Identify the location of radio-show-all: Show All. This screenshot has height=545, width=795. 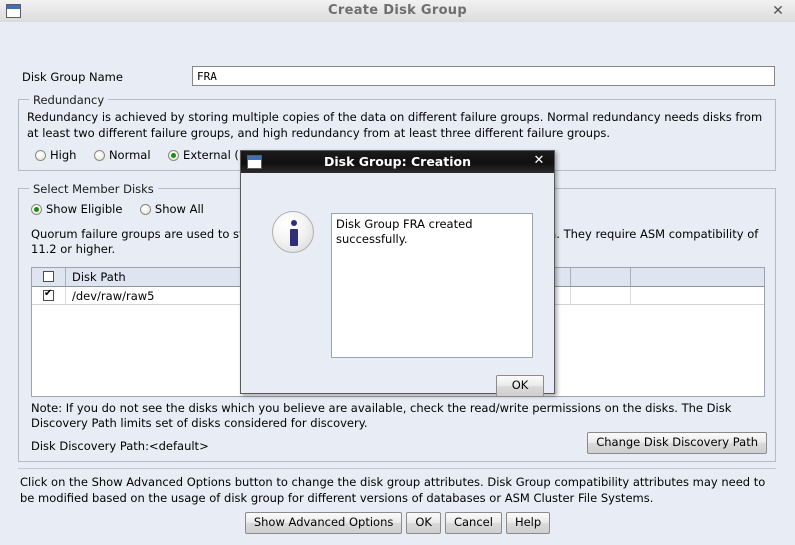
(171, 209).